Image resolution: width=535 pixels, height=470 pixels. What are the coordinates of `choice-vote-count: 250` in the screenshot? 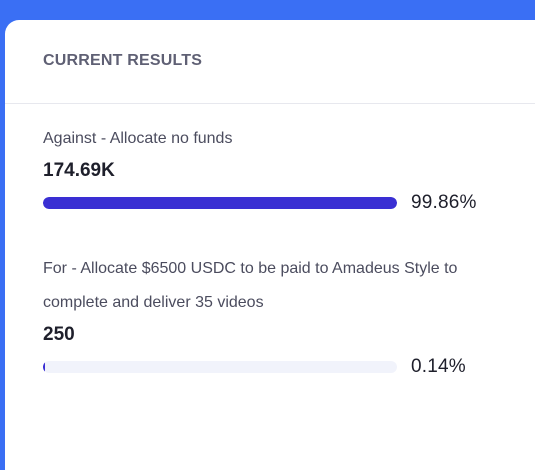 It's located at (59, 334).